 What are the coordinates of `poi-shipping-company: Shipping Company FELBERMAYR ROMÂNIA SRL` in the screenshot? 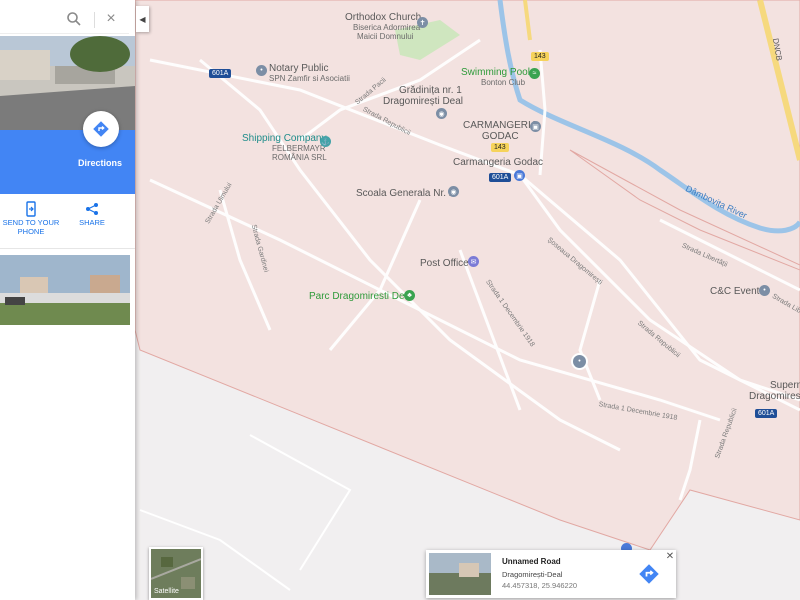 It's located at (284, 147).